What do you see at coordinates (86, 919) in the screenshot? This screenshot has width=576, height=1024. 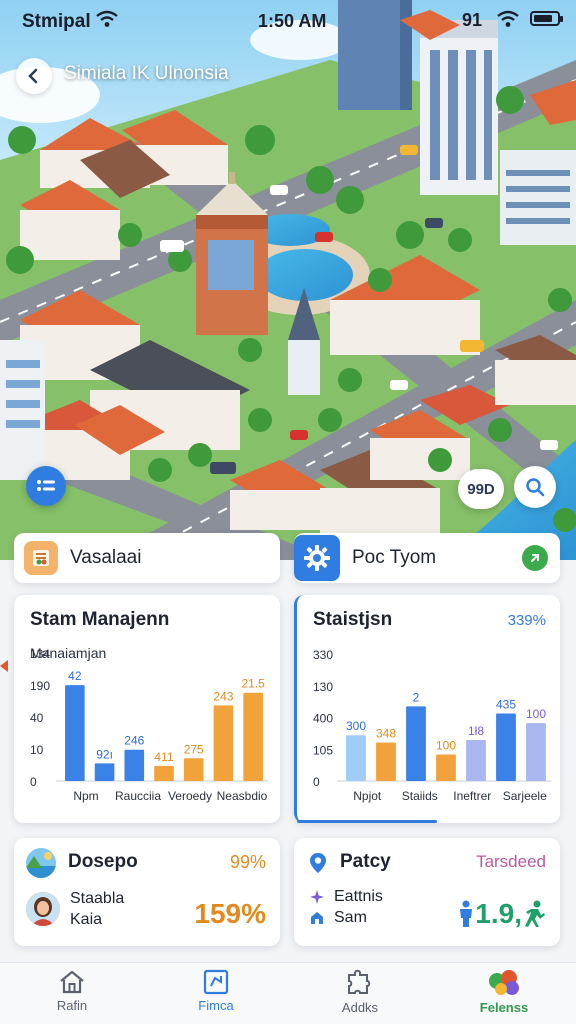 I see `stat-line-2: Kaia` at bounding box center [86, 919].